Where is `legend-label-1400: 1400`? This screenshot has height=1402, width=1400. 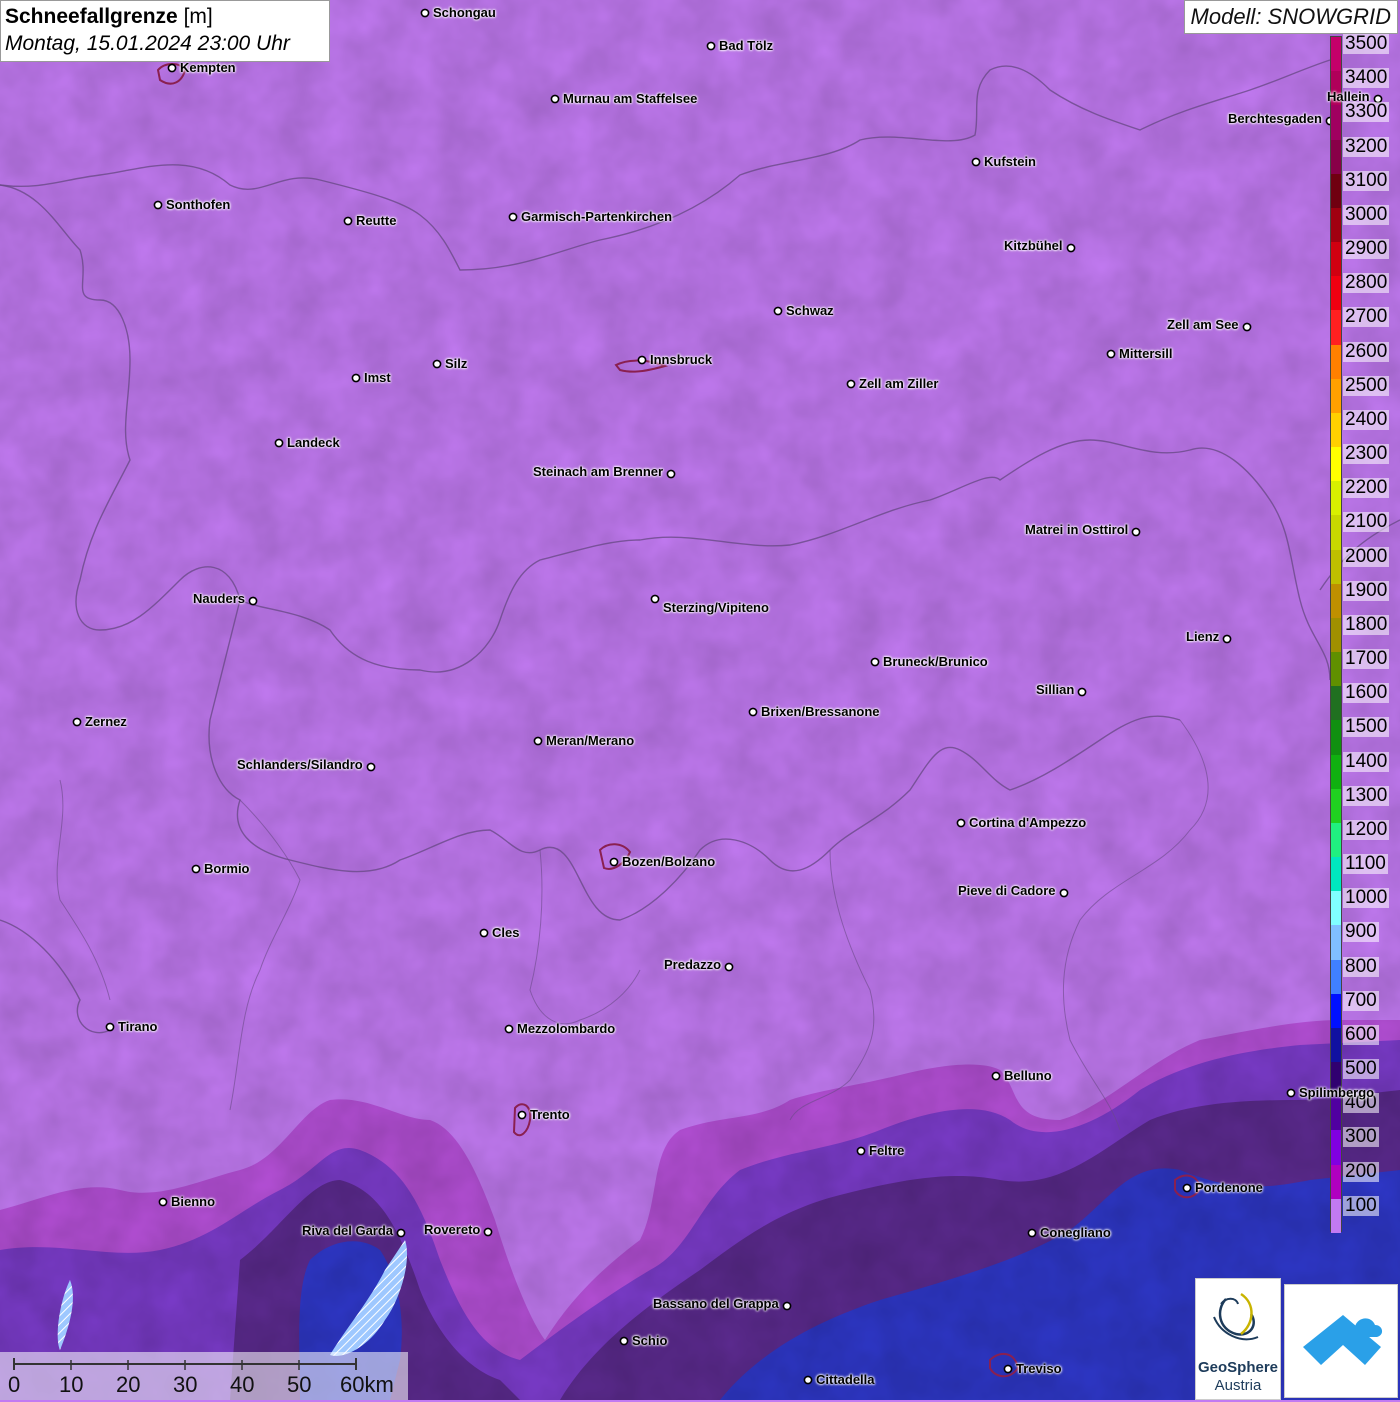
legend-label-1400: 1400 is located at coordinates (1366, 761).